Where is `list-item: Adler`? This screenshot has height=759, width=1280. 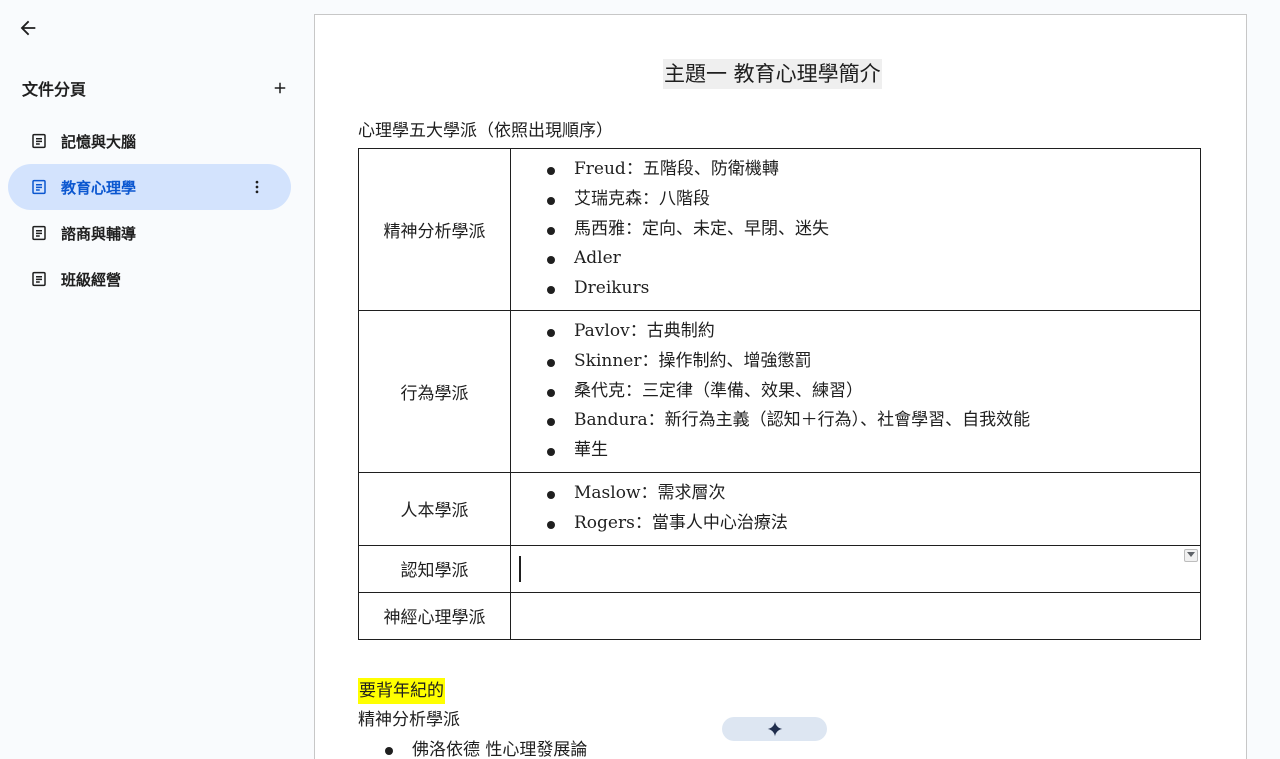
list-item: Adler is located at coordinates (873, 259).